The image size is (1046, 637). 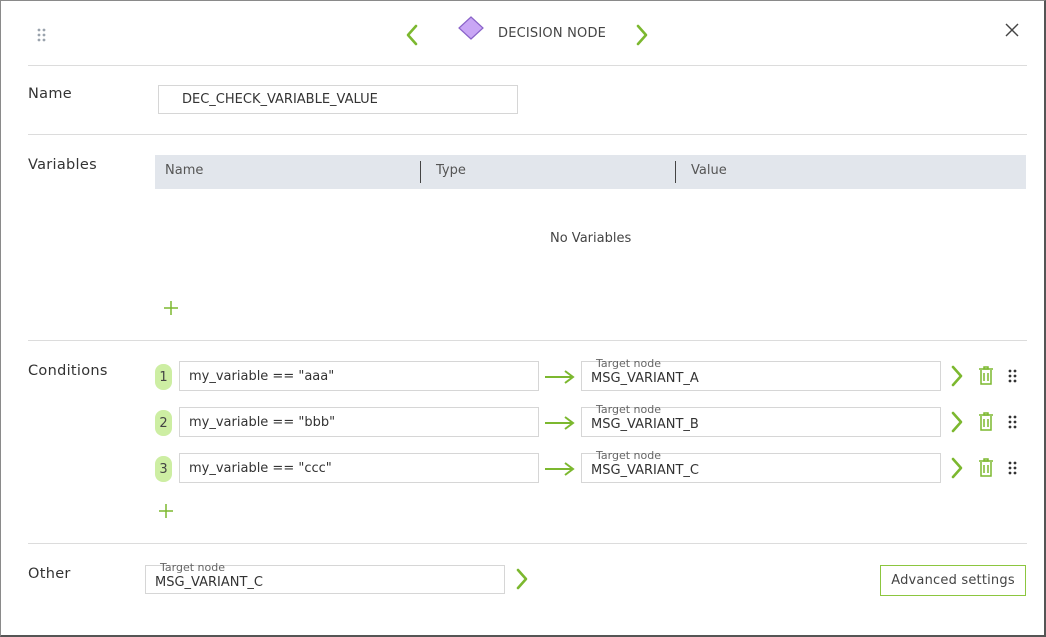 I want to click on empty-variables-text: No Variables, so click(x=591, y=238).